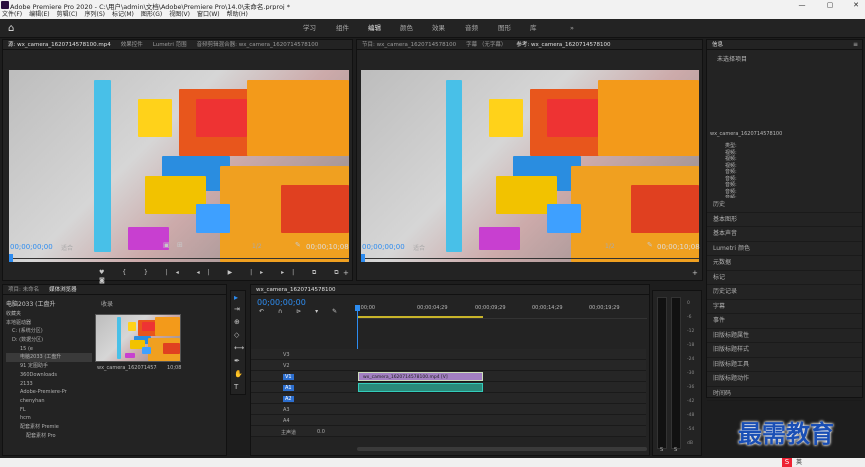 The width and height of the screenshot is (865, 467). Describe the element at coordinates (572, 28) in the screenshot. I see `workspace-more-icon: »` at that location.